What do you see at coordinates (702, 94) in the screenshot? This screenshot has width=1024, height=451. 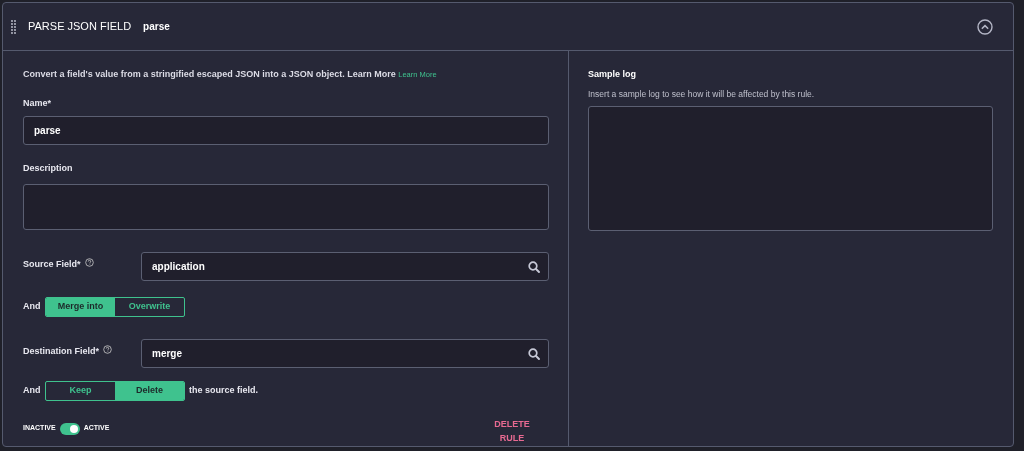 I see `sample-log-hint: Insert a sample log to see how it will be affected by this rule.` at bounding box center [702, 94].